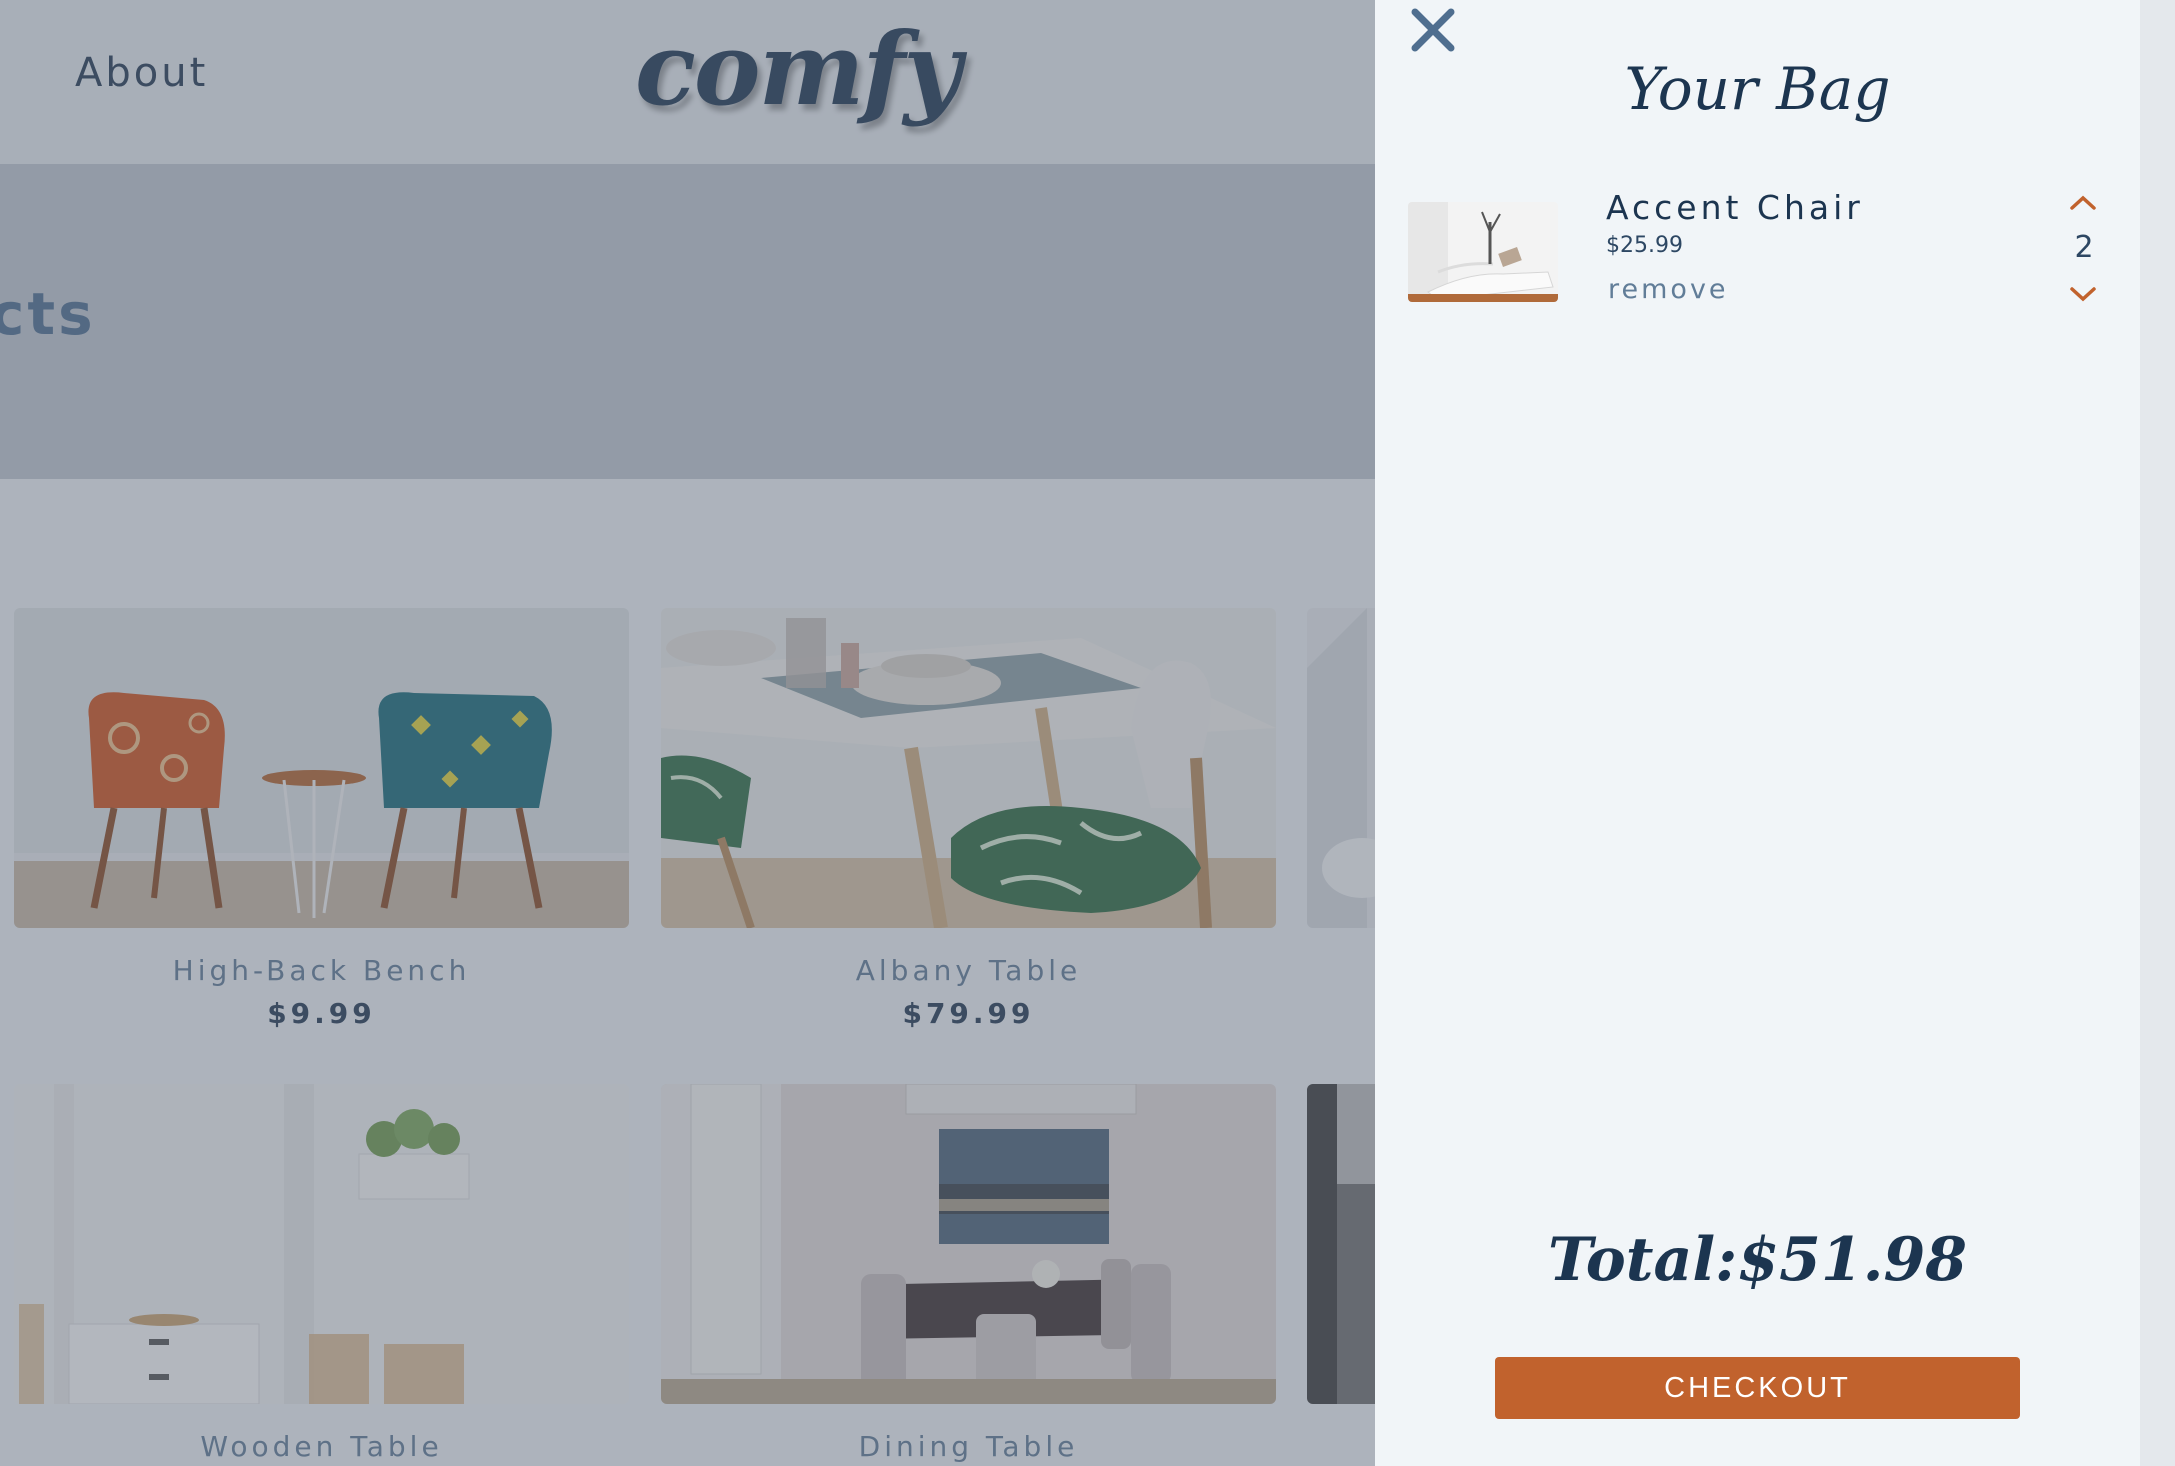 Image resolution: width=2175 pixels, height=1466 pixels. I want to click on decrease-quantity-button, so click(2083, 294).